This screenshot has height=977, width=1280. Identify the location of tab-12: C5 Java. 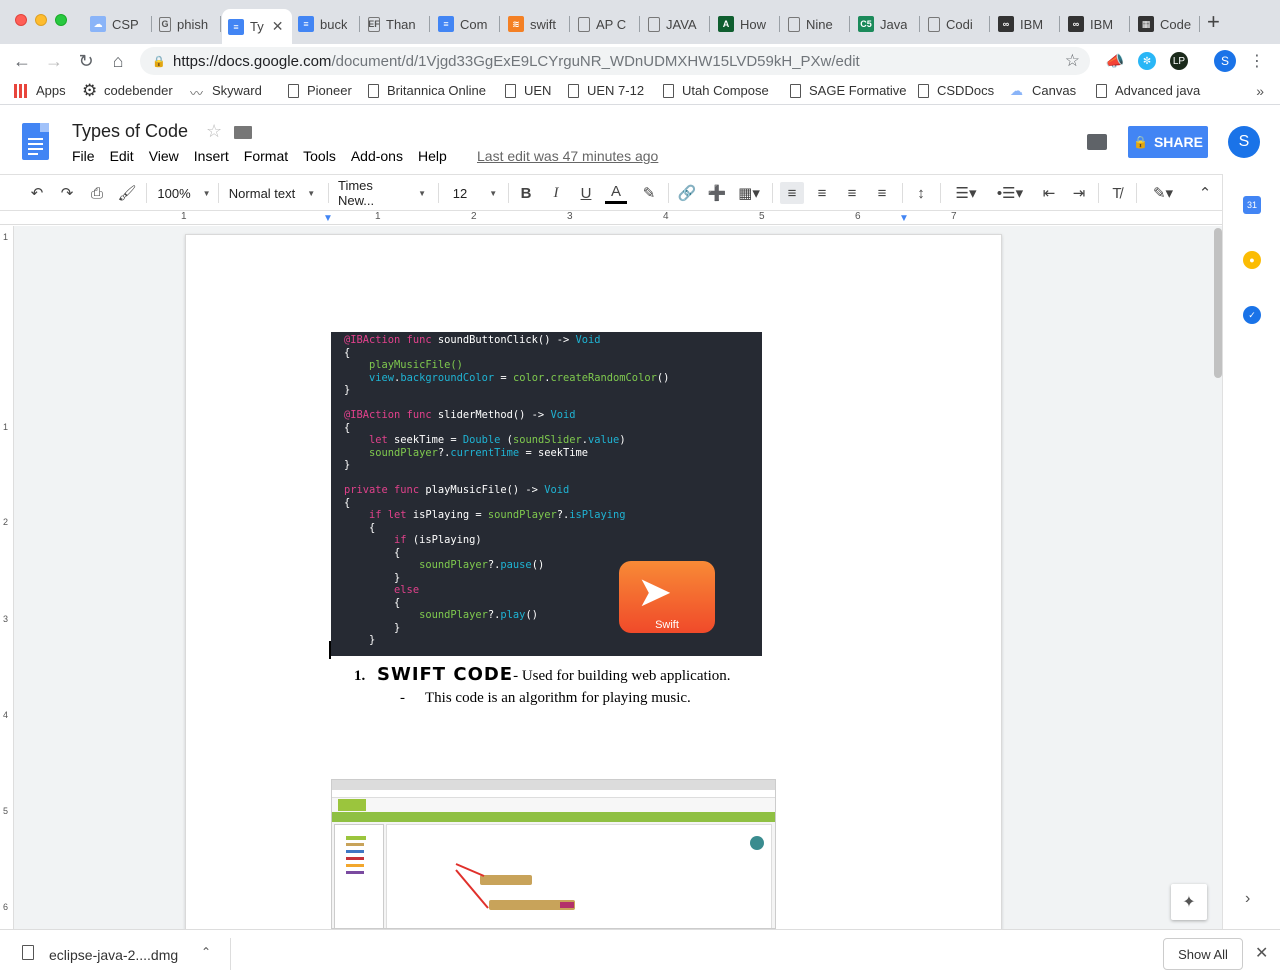
(886, 24).